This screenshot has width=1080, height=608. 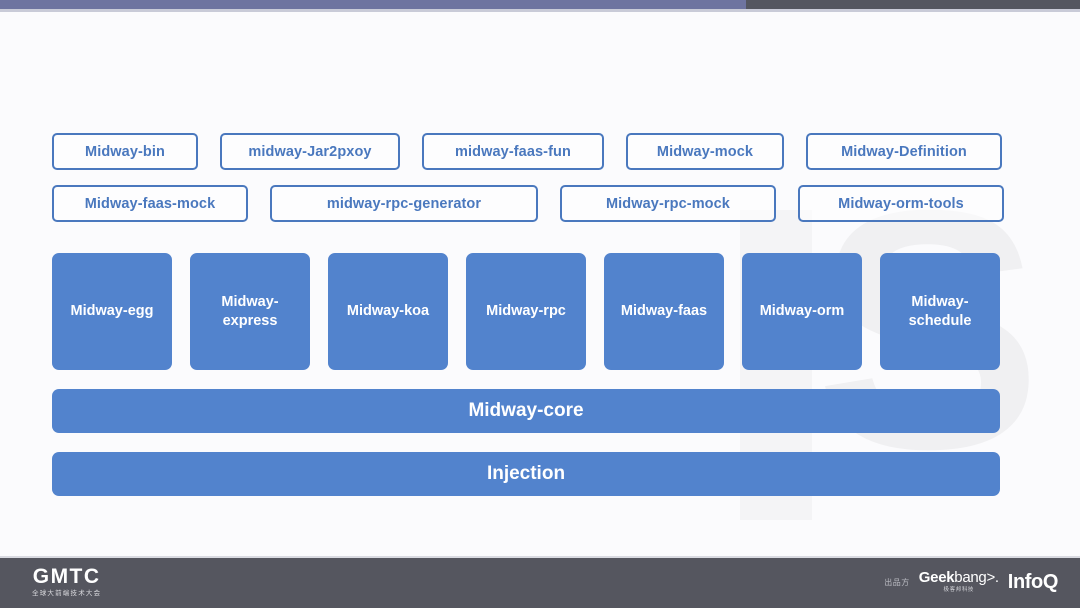 What do you see at coordinates (250, 320) in the screenshot?
I see `module-label-line2: express` at bounding box center [250, 320].